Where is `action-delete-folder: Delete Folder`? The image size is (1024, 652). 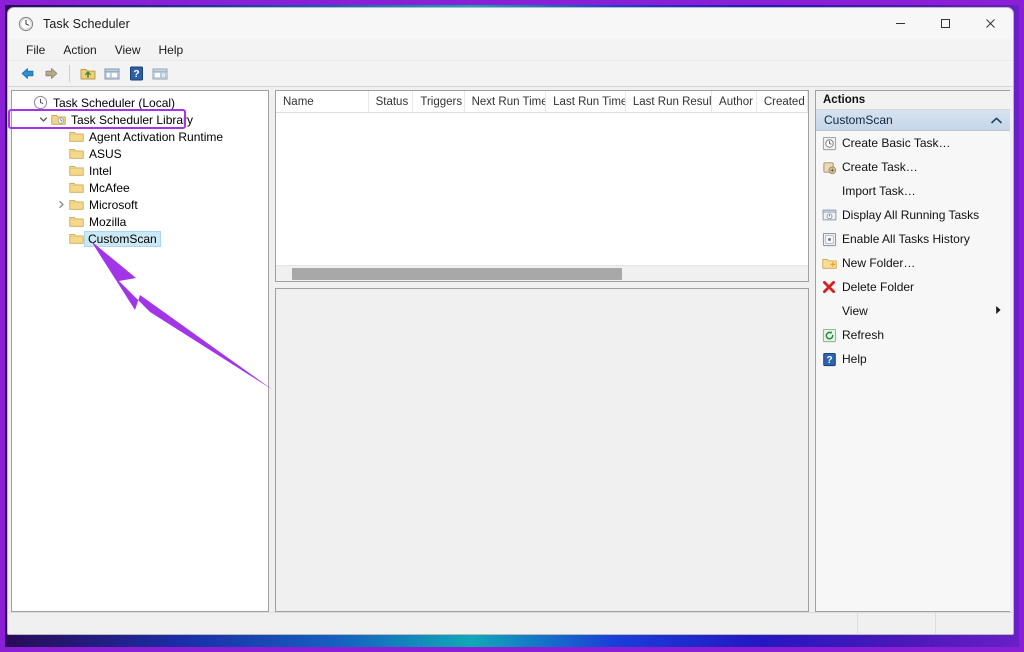
action-delete-folder: Delete Folder is located at coordinates (913, 287).